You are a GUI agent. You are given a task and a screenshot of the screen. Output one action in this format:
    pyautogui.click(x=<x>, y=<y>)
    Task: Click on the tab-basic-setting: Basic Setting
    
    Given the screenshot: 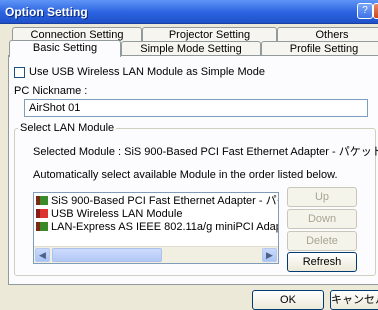 What is the action you would take?
    pyautogui.click(x=65, y=48)
    